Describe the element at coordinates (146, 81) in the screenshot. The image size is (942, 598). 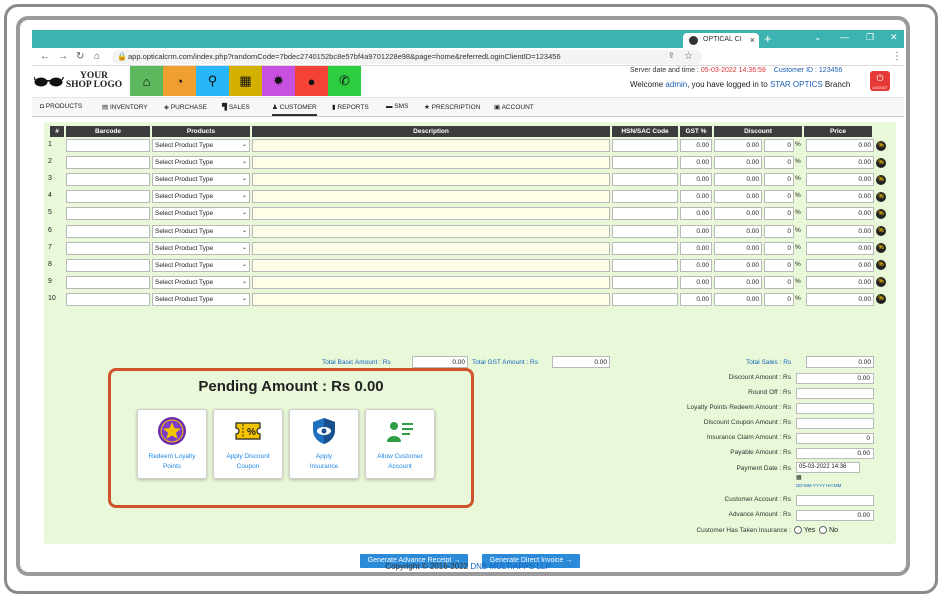
I see `home-quick-button: ⌂` at that location.